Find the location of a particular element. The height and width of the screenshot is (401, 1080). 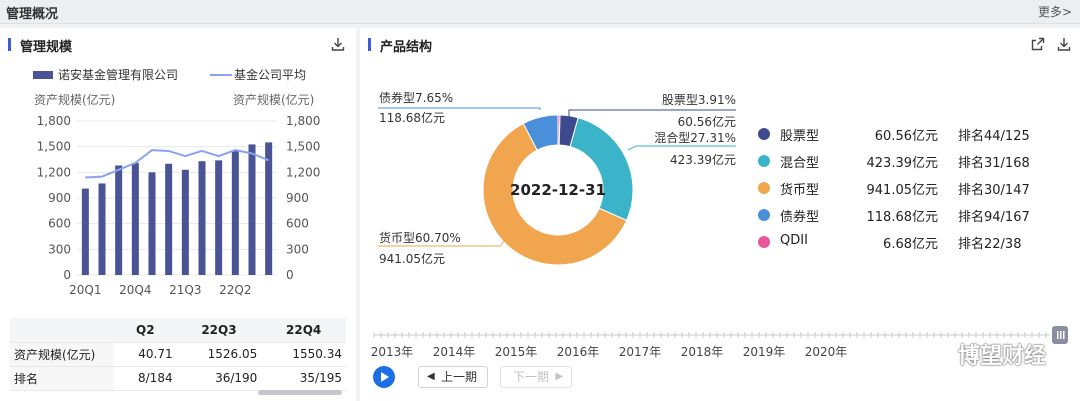

label-mixed-pct: 混合型27.31% is located at coordinates (695, 137).